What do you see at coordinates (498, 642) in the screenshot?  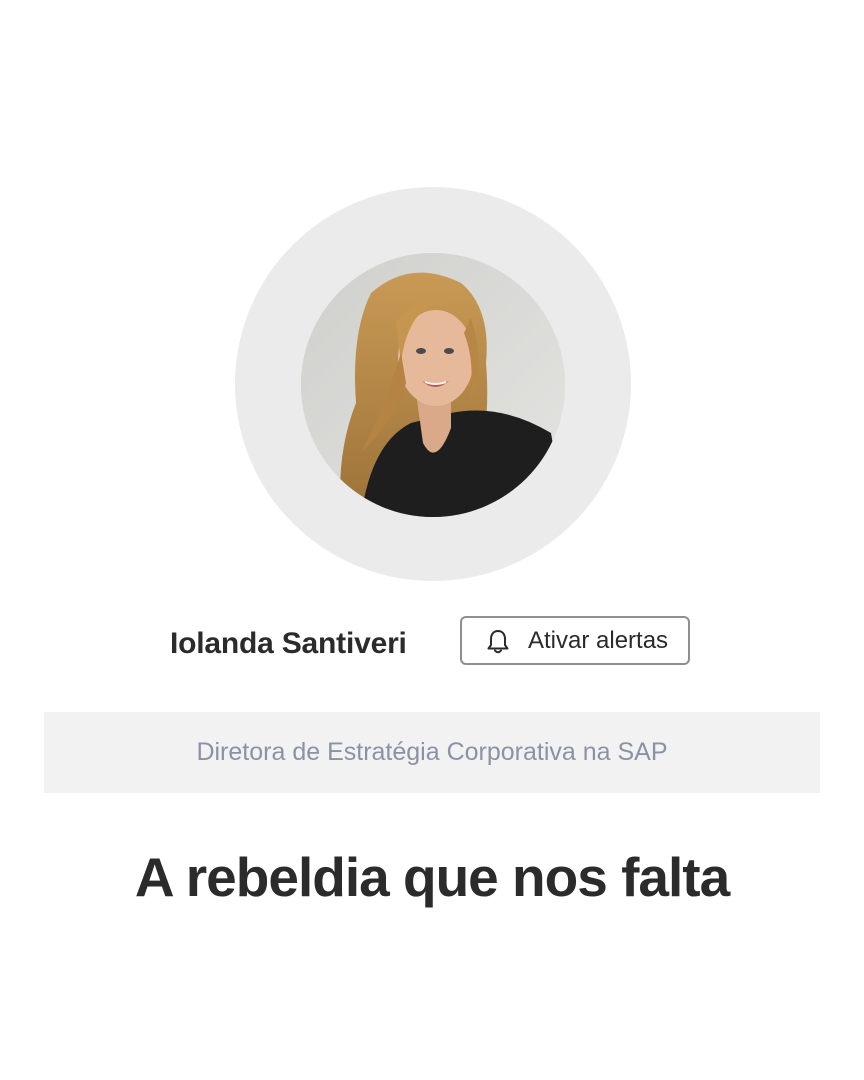 I see `bell-icon` at bounding box center [498, 642].